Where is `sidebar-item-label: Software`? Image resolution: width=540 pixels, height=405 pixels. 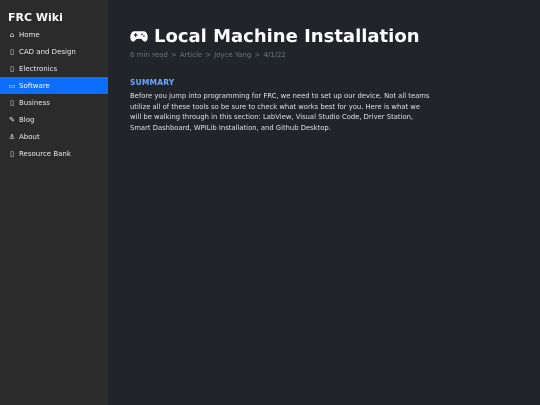 sidebar-item-label: Software is located at coordinates (34, 85).